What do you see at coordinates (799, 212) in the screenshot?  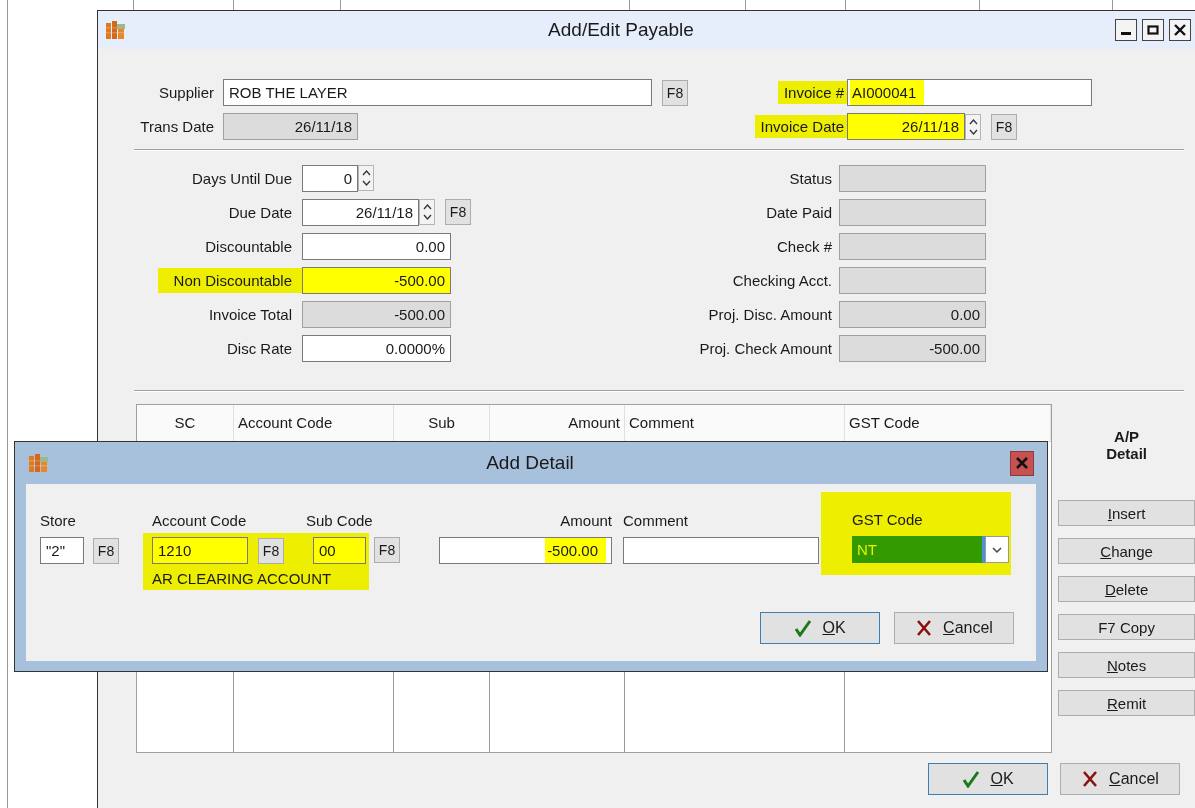 I see `field-label: Date Paid` at bounding box center [799, 212].